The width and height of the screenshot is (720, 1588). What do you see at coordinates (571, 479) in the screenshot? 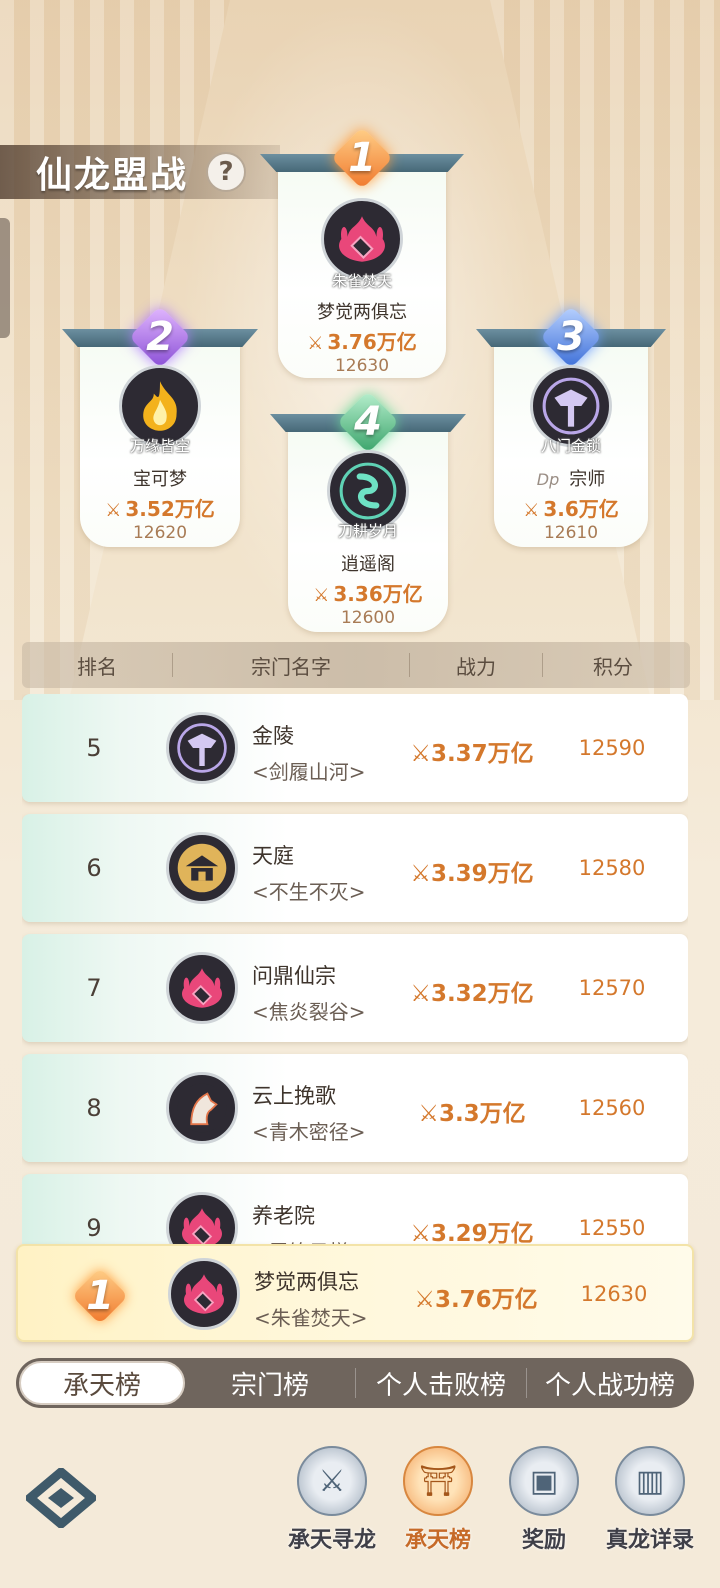
I see `podium-guild-name: Dp 宗师` at bounding box center [571, 479].